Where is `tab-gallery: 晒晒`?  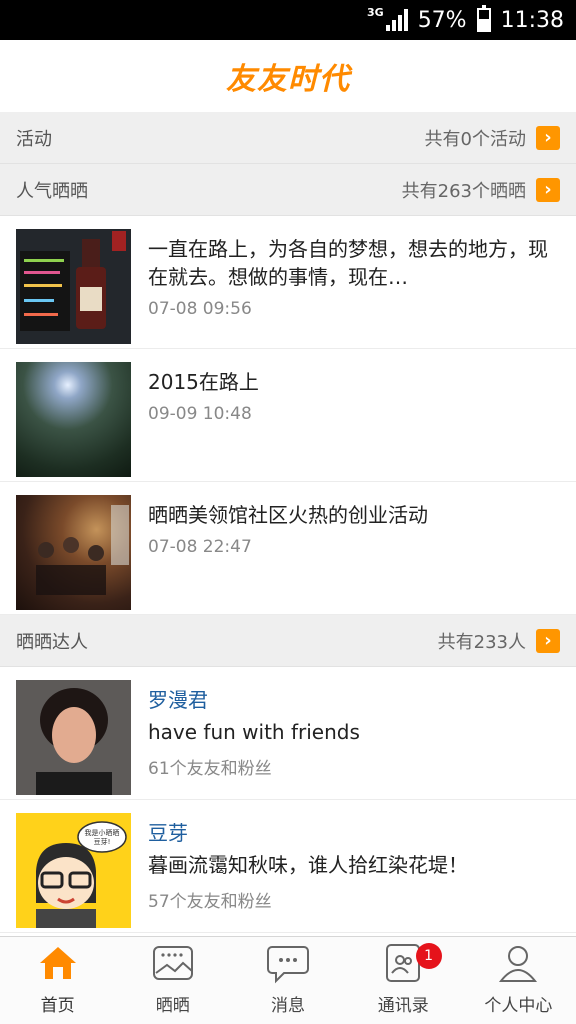 tab-gallery: 晒晒 is located at coordinates (172, 980).